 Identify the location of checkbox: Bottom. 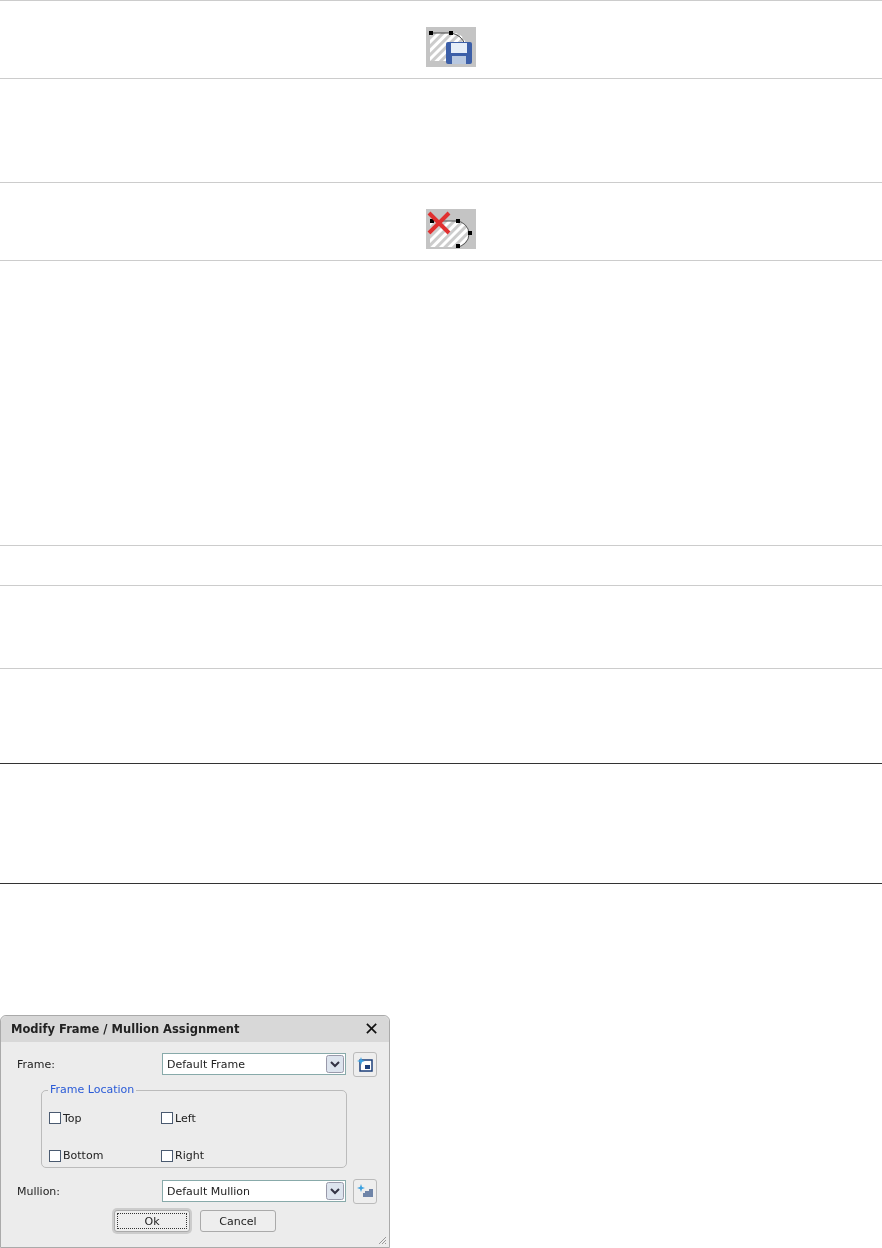
(105, 1155).